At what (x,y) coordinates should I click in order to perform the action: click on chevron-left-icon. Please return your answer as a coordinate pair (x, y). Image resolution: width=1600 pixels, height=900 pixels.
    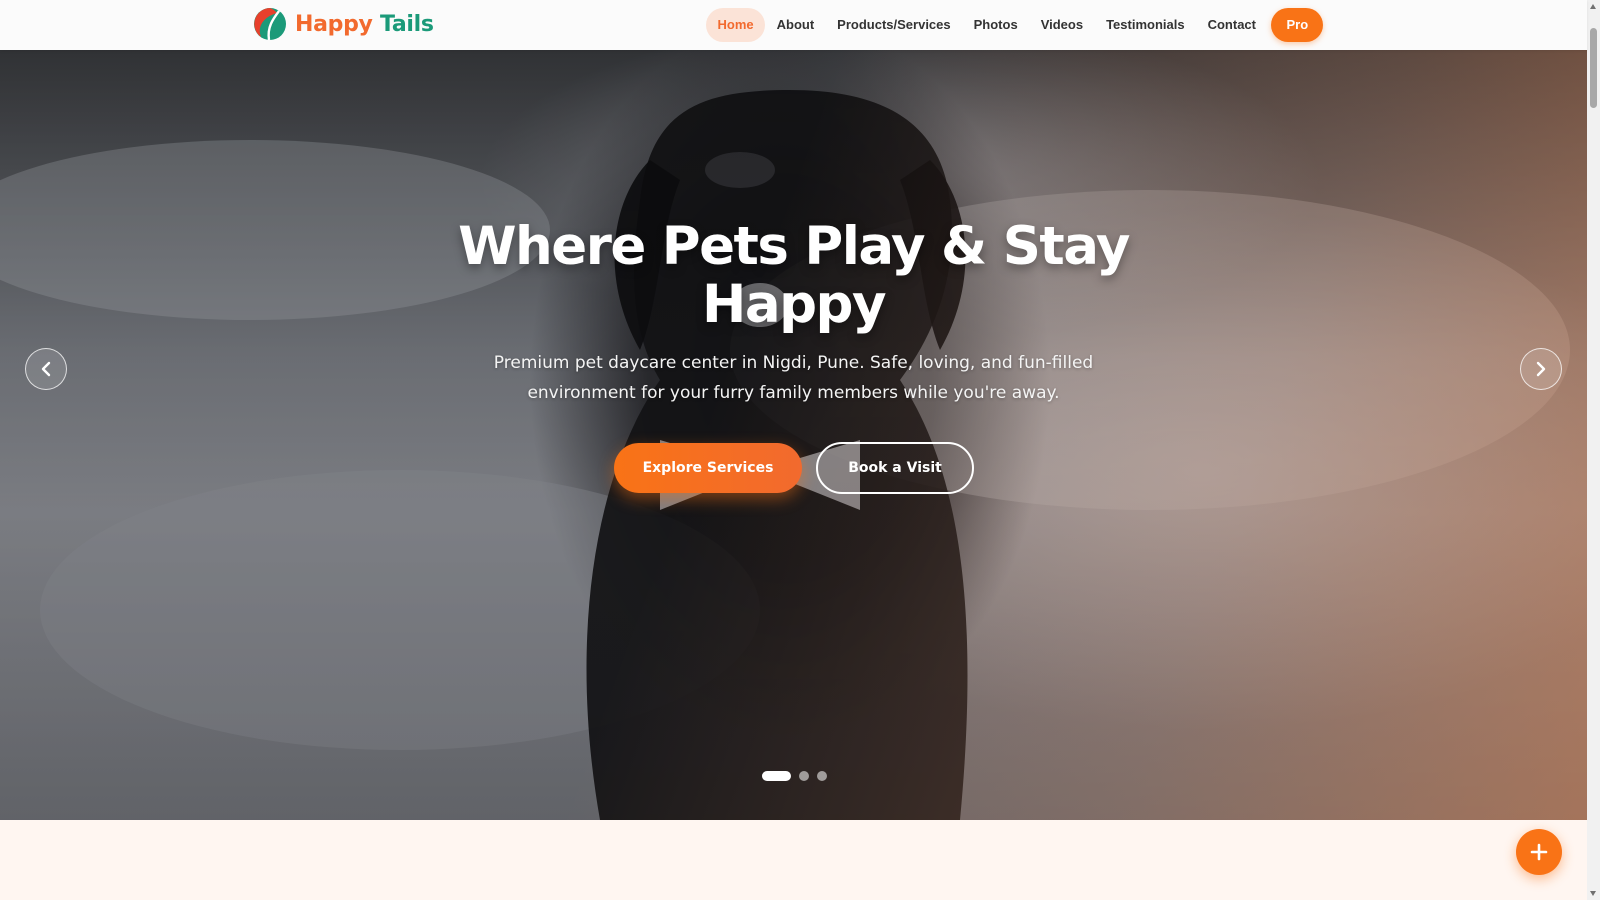
    Looking at the image, I should click on (46, 369).